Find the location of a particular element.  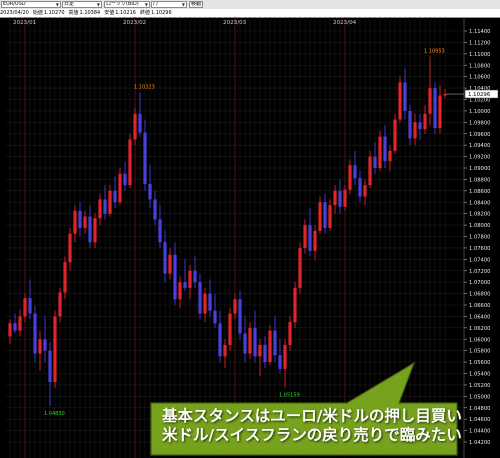

symbol-select: EUR/USD ▼ is located at coordinates (31, 4).